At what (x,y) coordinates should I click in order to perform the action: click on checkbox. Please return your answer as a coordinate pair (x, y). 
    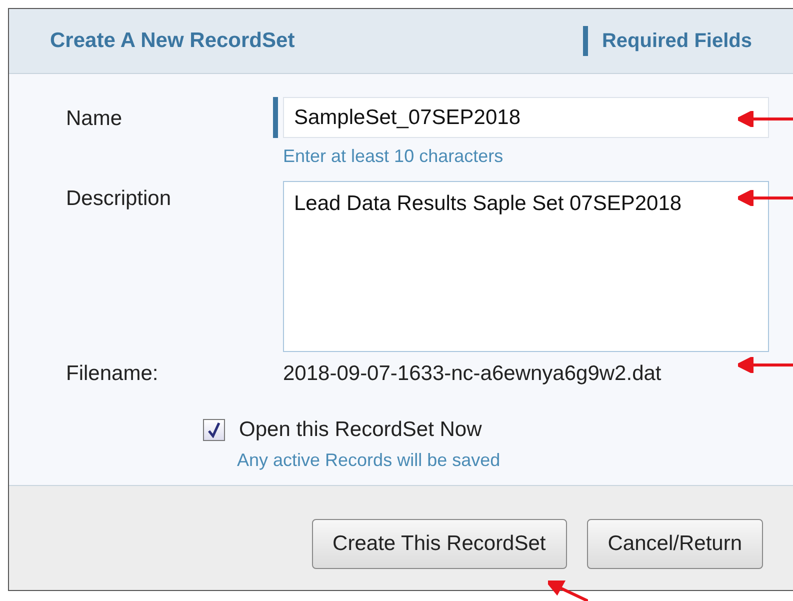
    Looking at the image, I should click on (214, 430).